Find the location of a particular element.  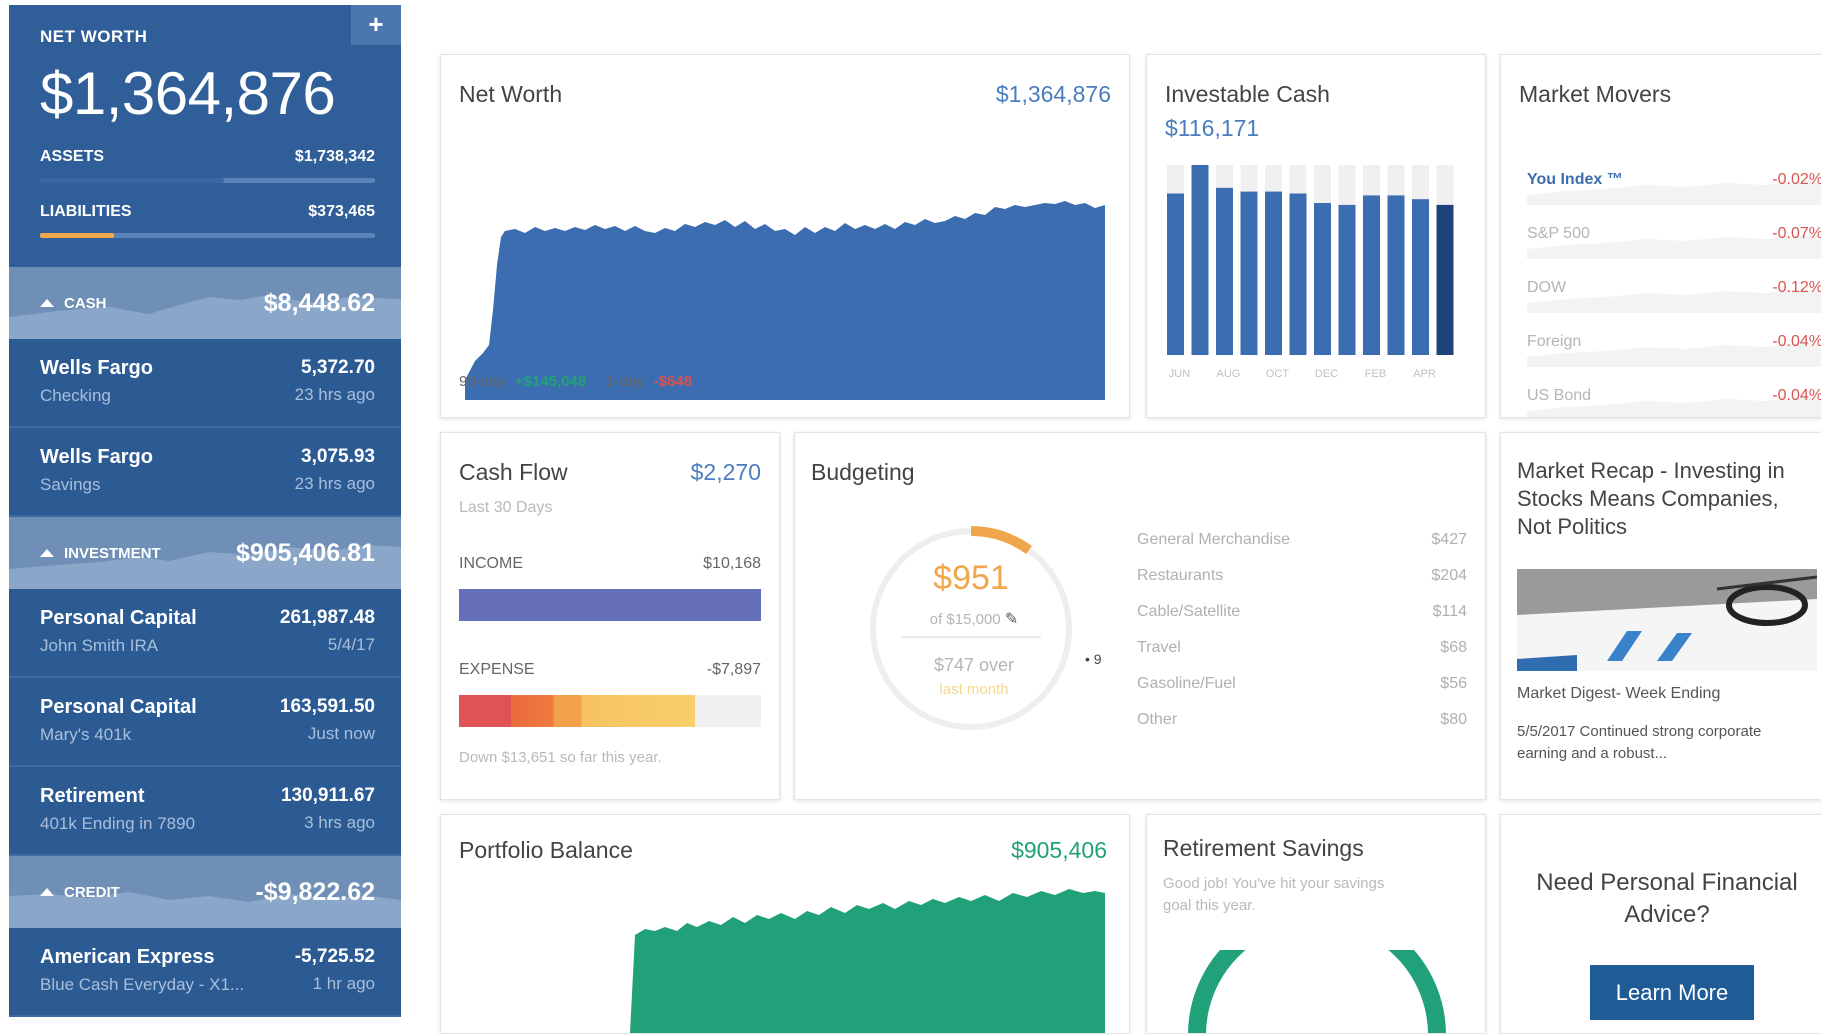

account-balance: 3,075.93 is located at coordinates (338, 456).